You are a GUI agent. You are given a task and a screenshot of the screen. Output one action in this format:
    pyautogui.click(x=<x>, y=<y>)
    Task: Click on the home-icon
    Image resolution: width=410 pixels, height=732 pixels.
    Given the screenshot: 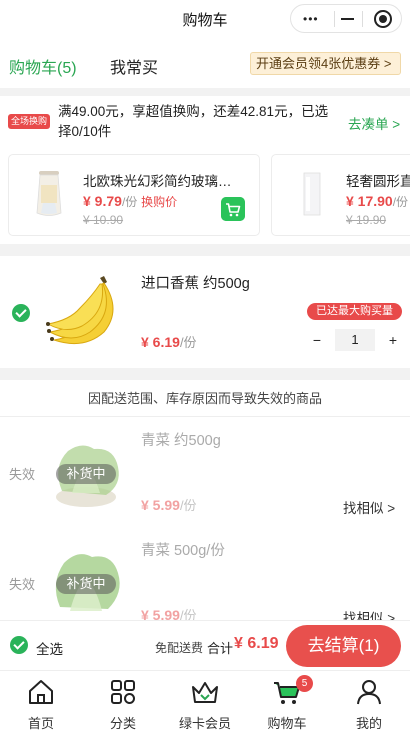 What is the action you would take?
    pyautogui.click(x=41, y=692)
    